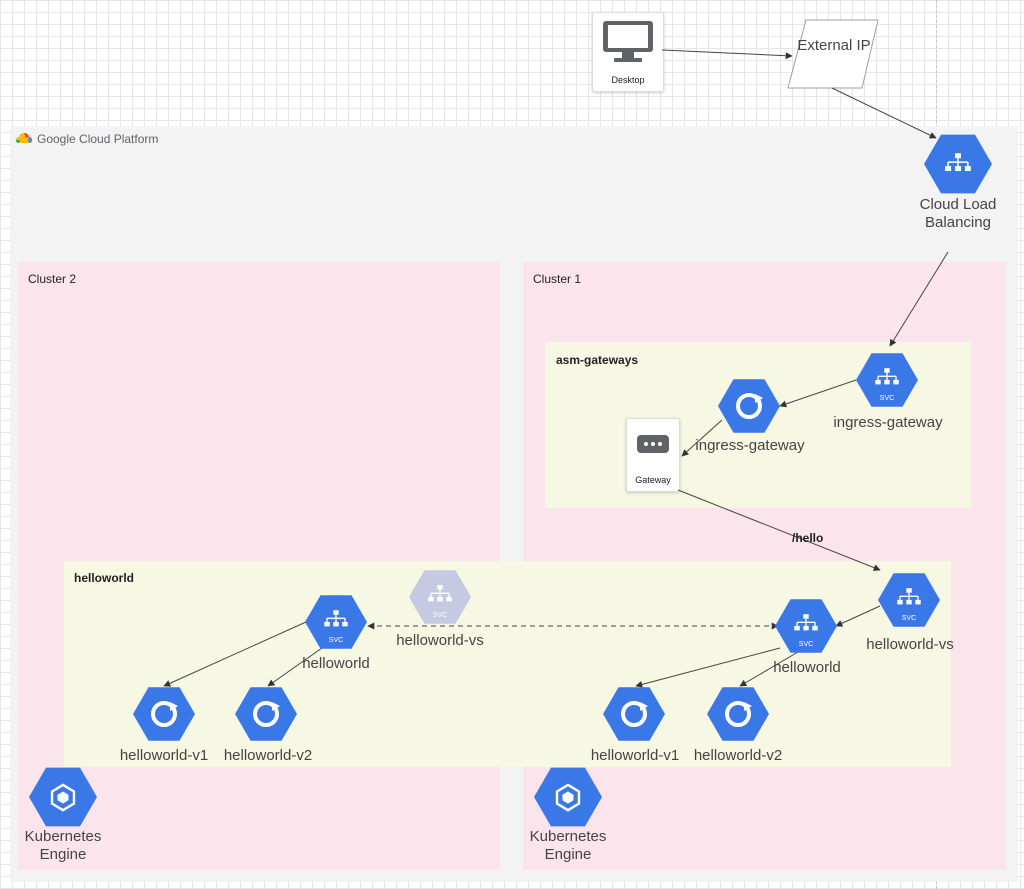  What do you see at coordinates (440, 640) in the screenshot?
I see `c2-helloworld-vs-label: helloworld-vs` at bounding box center [440, 640].